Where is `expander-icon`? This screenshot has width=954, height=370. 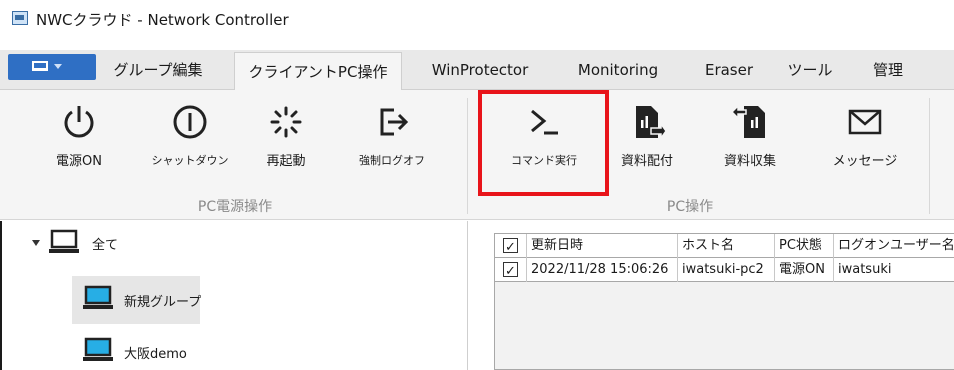 expander-icon is located at coordinates (36, 243).